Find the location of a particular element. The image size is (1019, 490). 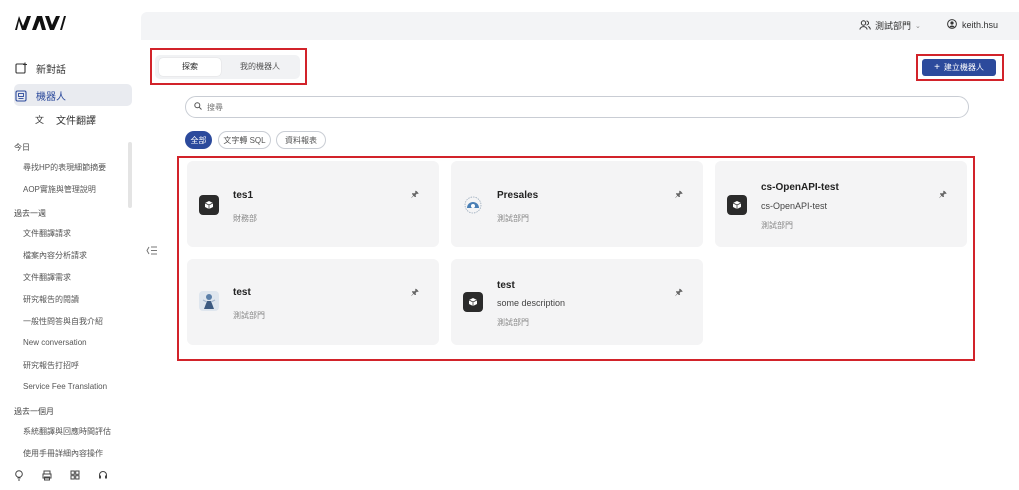

user-menu: keith.hsu is located at coordinates (972, 25).